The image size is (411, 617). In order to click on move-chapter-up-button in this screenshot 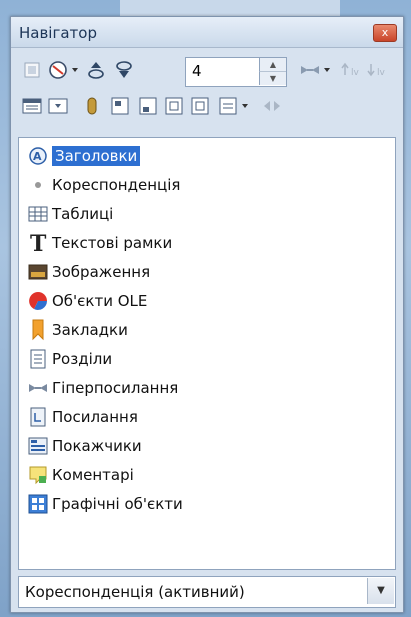, I will do `click(200, 106)`.